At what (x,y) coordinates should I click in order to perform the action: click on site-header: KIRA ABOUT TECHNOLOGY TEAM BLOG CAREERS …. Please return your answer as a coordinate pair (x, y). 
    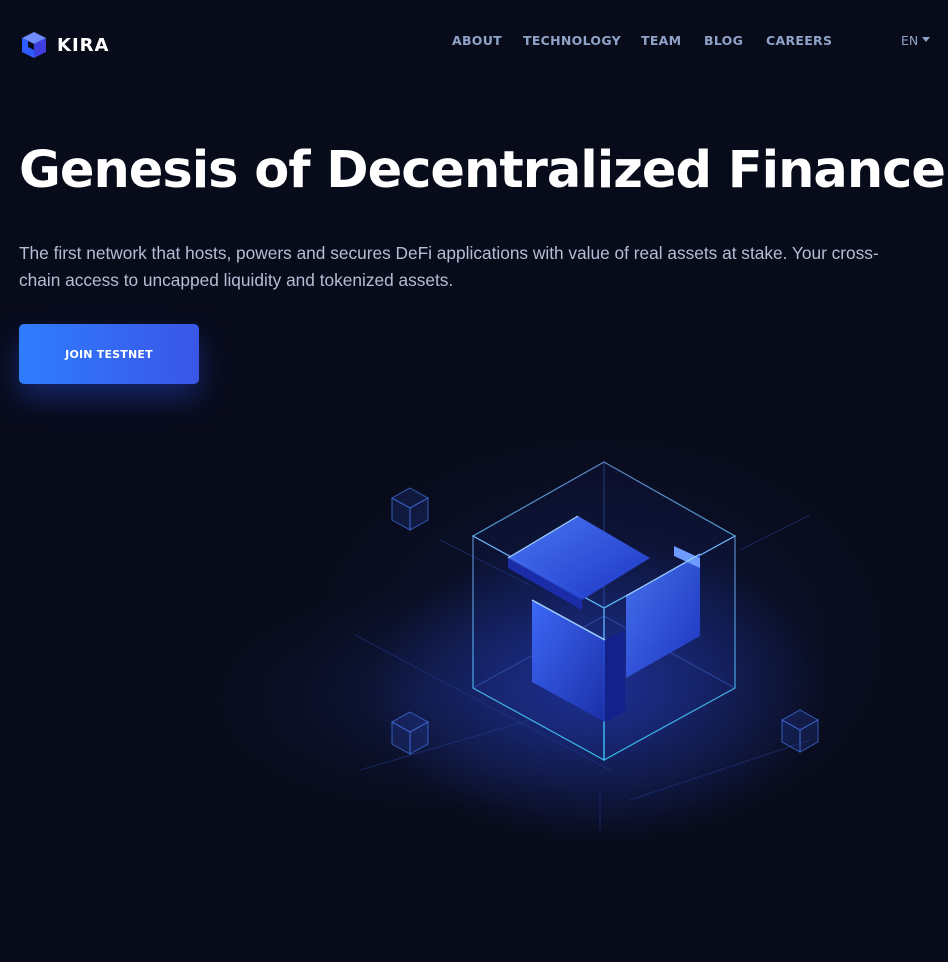
    Looking at the image, I should click on (474, 41).